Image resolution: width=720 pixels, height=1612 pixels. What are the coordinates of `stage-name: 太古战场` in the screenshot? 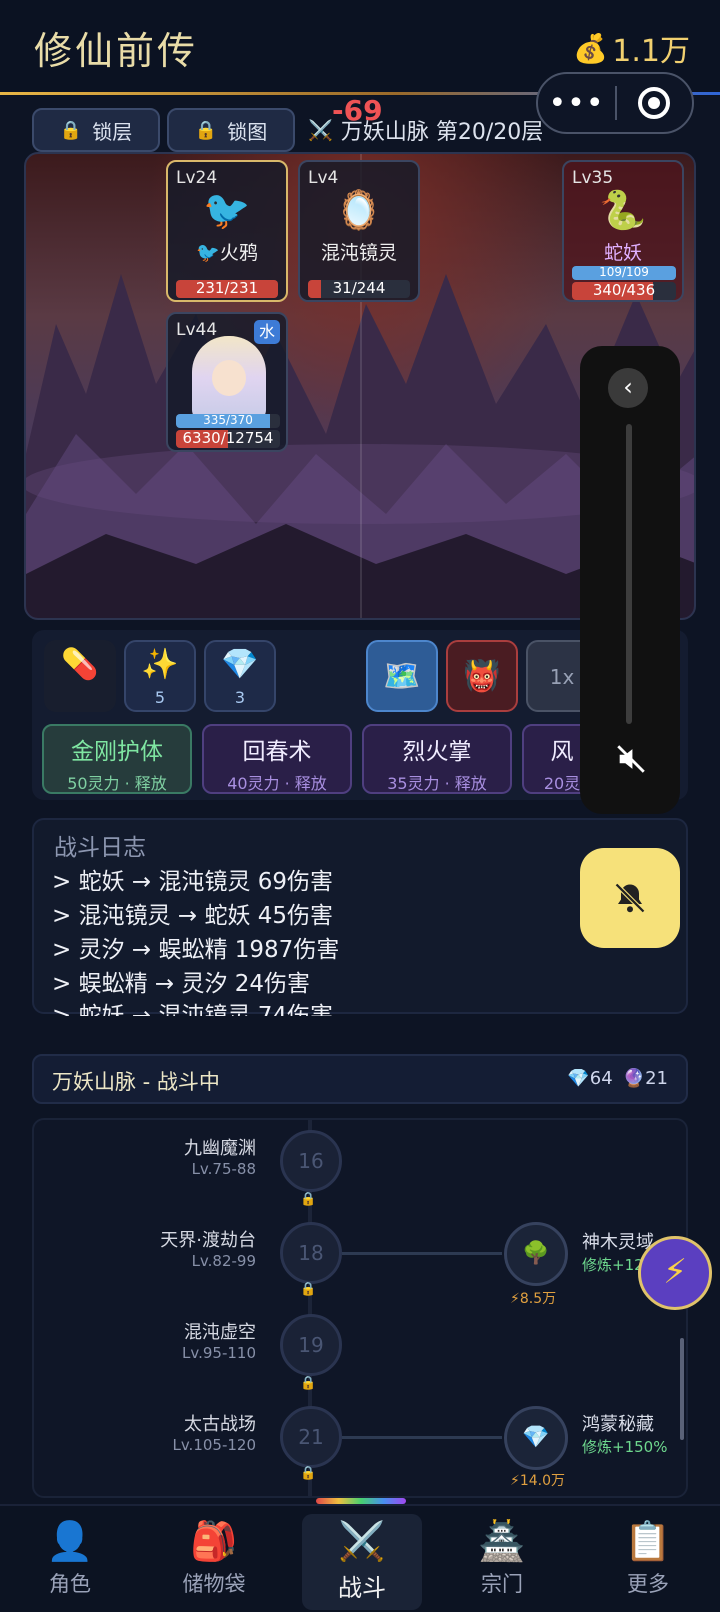 It's located at (220, 1424).